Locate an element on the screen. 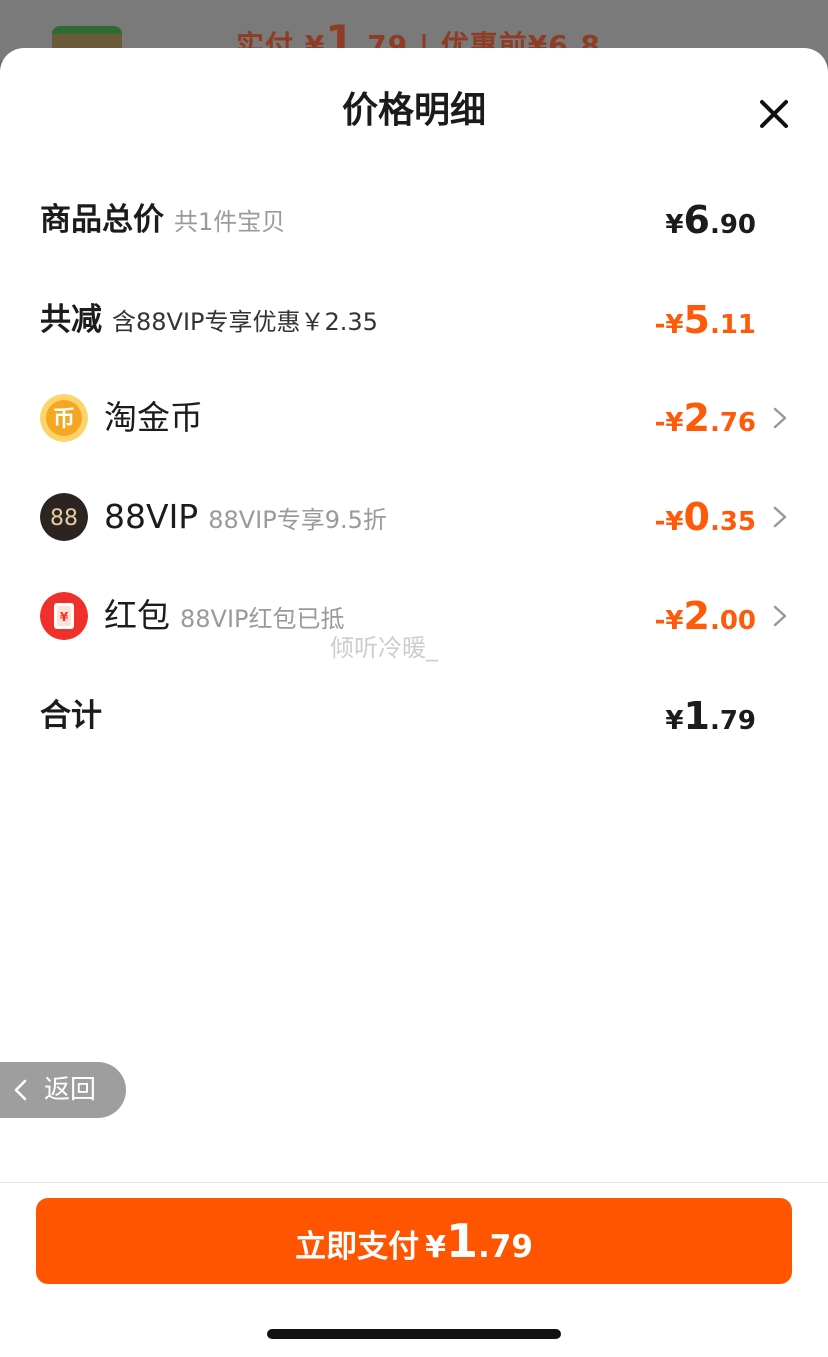  red-packet-icon: ¥ is located at coordinates (64, 616).